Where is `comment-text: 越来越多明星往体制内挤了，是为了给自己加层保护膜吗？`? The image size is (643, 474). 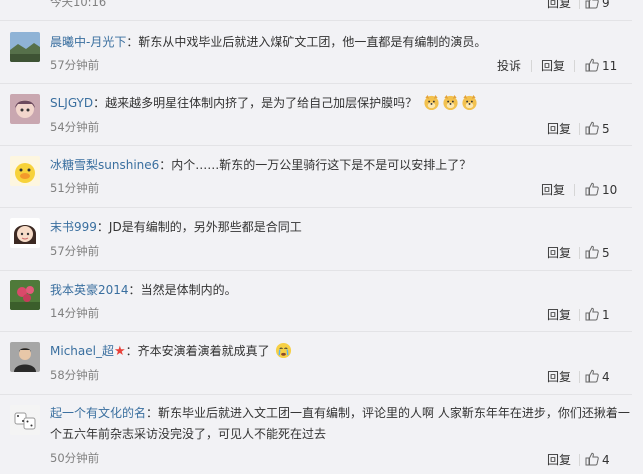
comment-text: 越来越多明星往体制内挤了，是为了给自己加层保护膜吗？ is located at coordinates (261, 103).